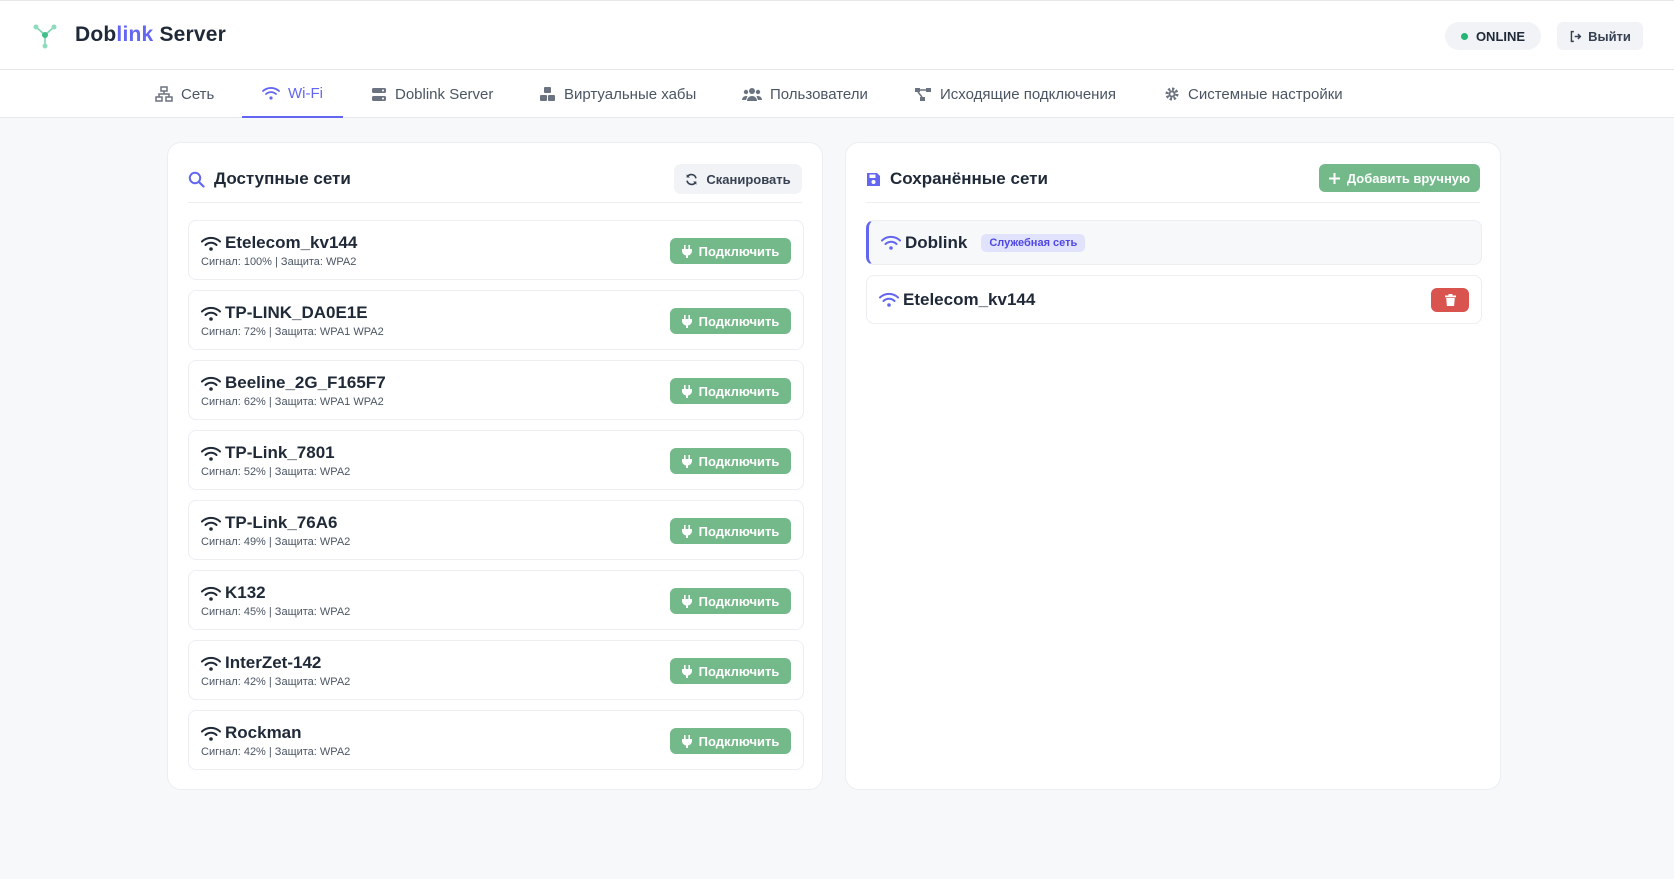  I want to click on network-name: Etelecom_kv144, so click(279, 243).